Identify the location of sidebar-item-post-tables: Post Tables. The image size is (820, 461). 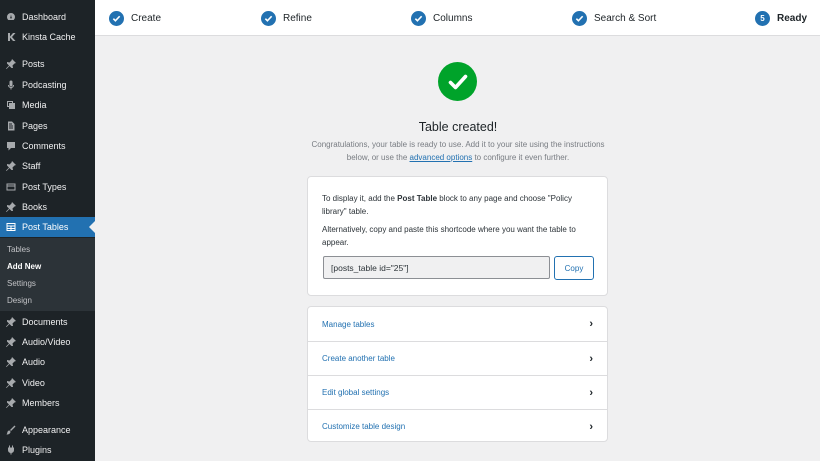
(47, 227).